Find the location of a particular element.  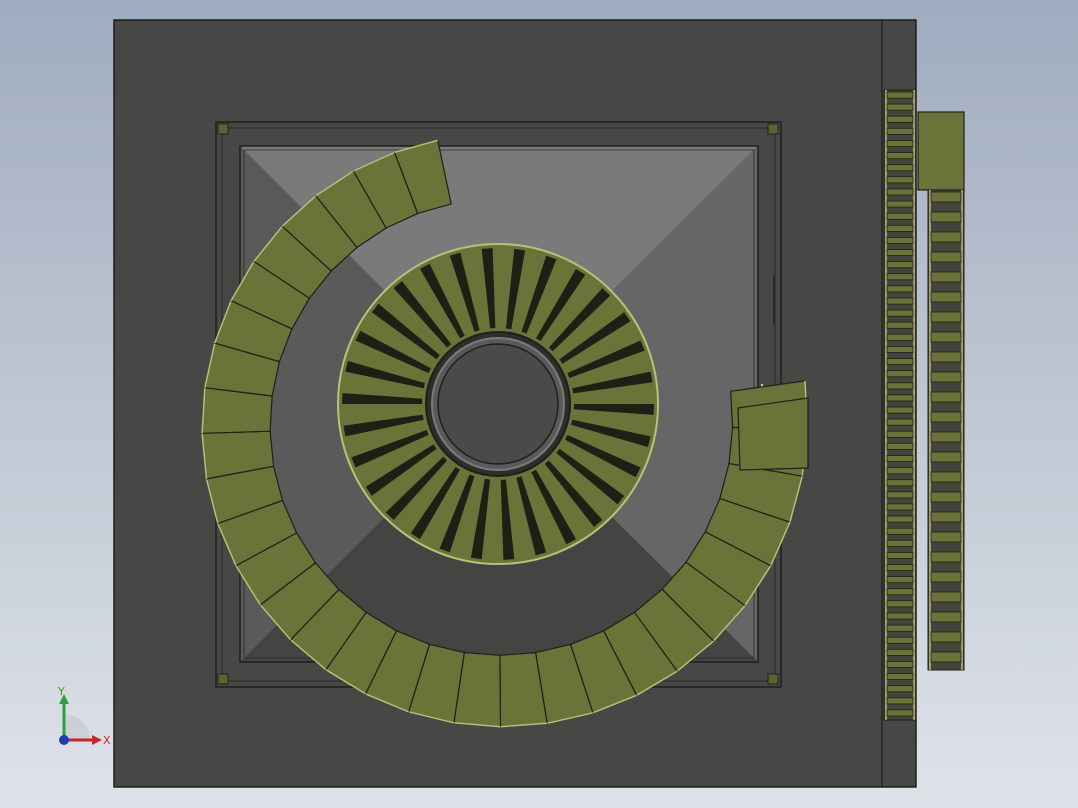

z-axis-dot is located at coordinates (64, 740).